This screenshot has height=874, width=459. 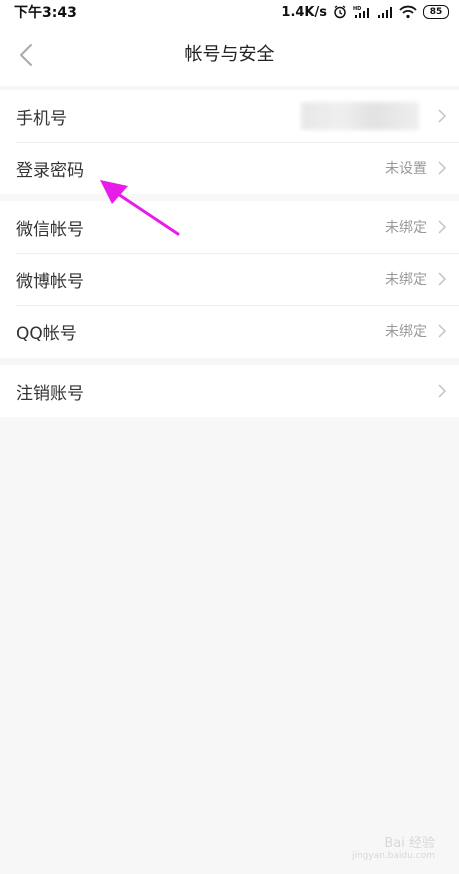 What do you see at coordinates (45, 13) in the screenshot?
I see `status-time: 下午3:43` at bounding box center [45, 13].